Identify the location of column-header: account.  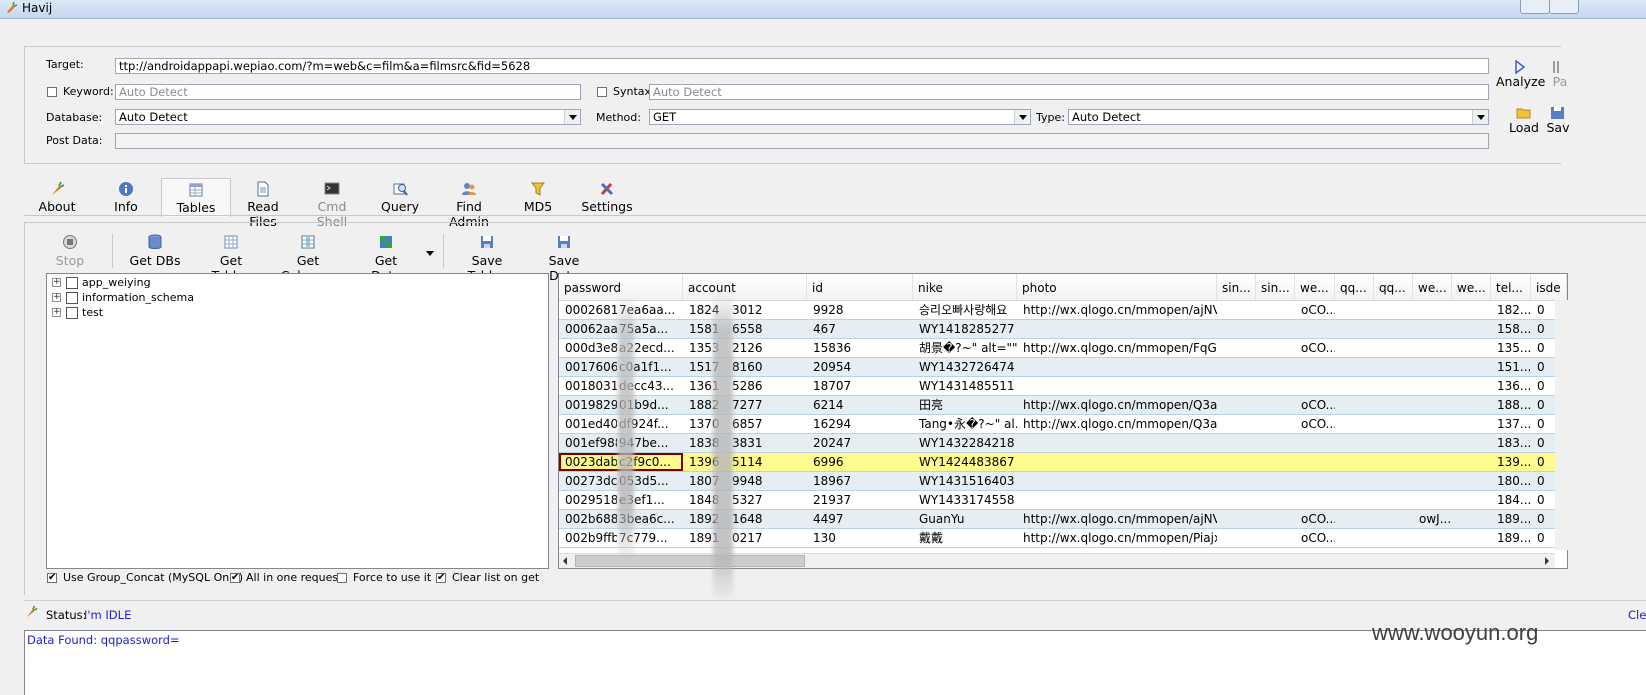
(745, 287).